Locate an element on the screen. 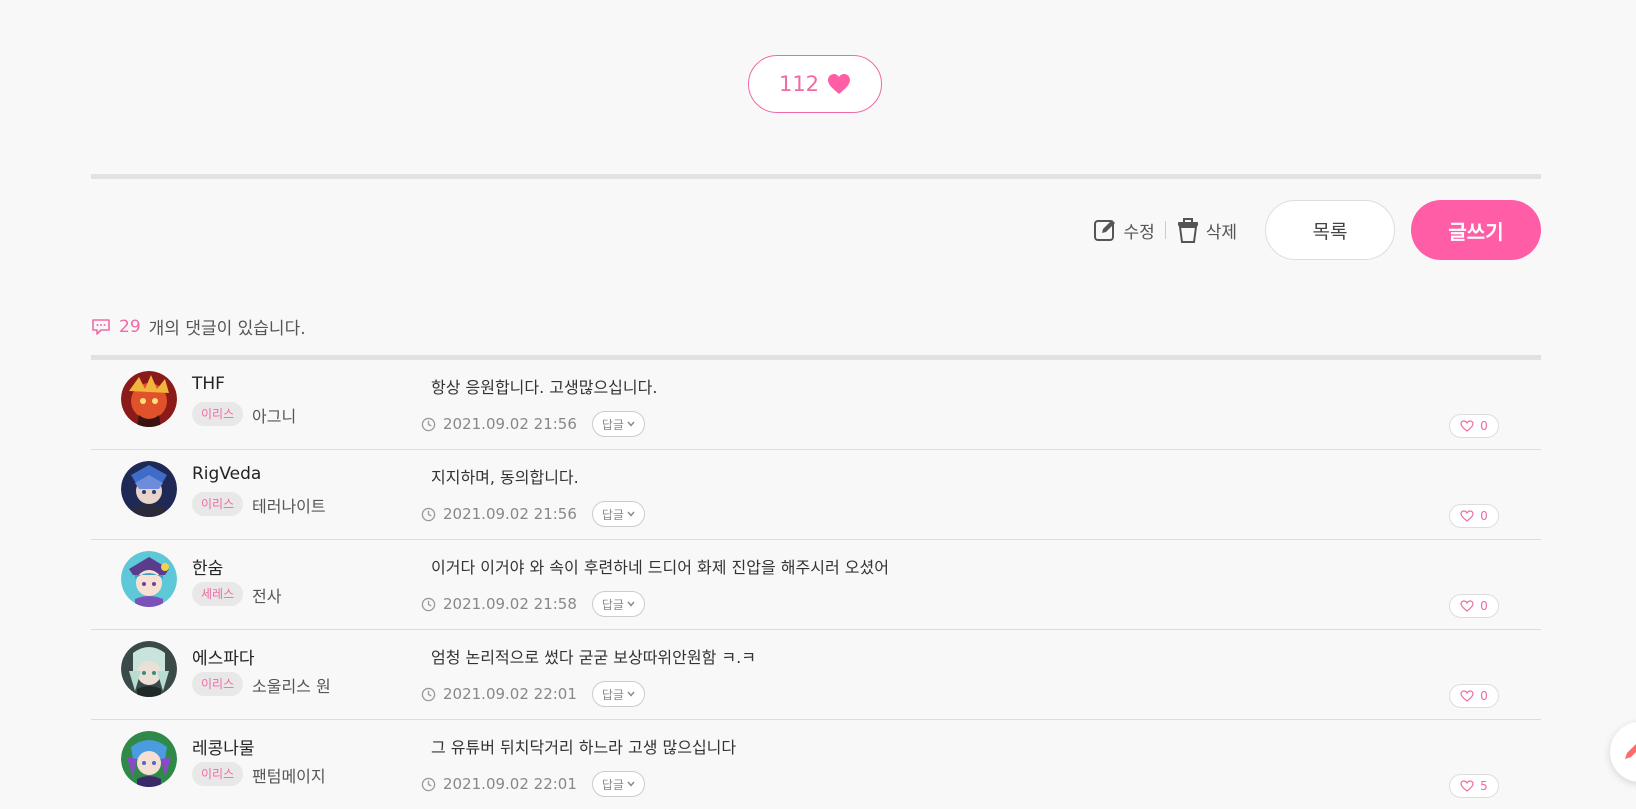 The height and width of the screenshot is (809, 1636). server-badge: 세레스 is located at coordinates (218, 594).